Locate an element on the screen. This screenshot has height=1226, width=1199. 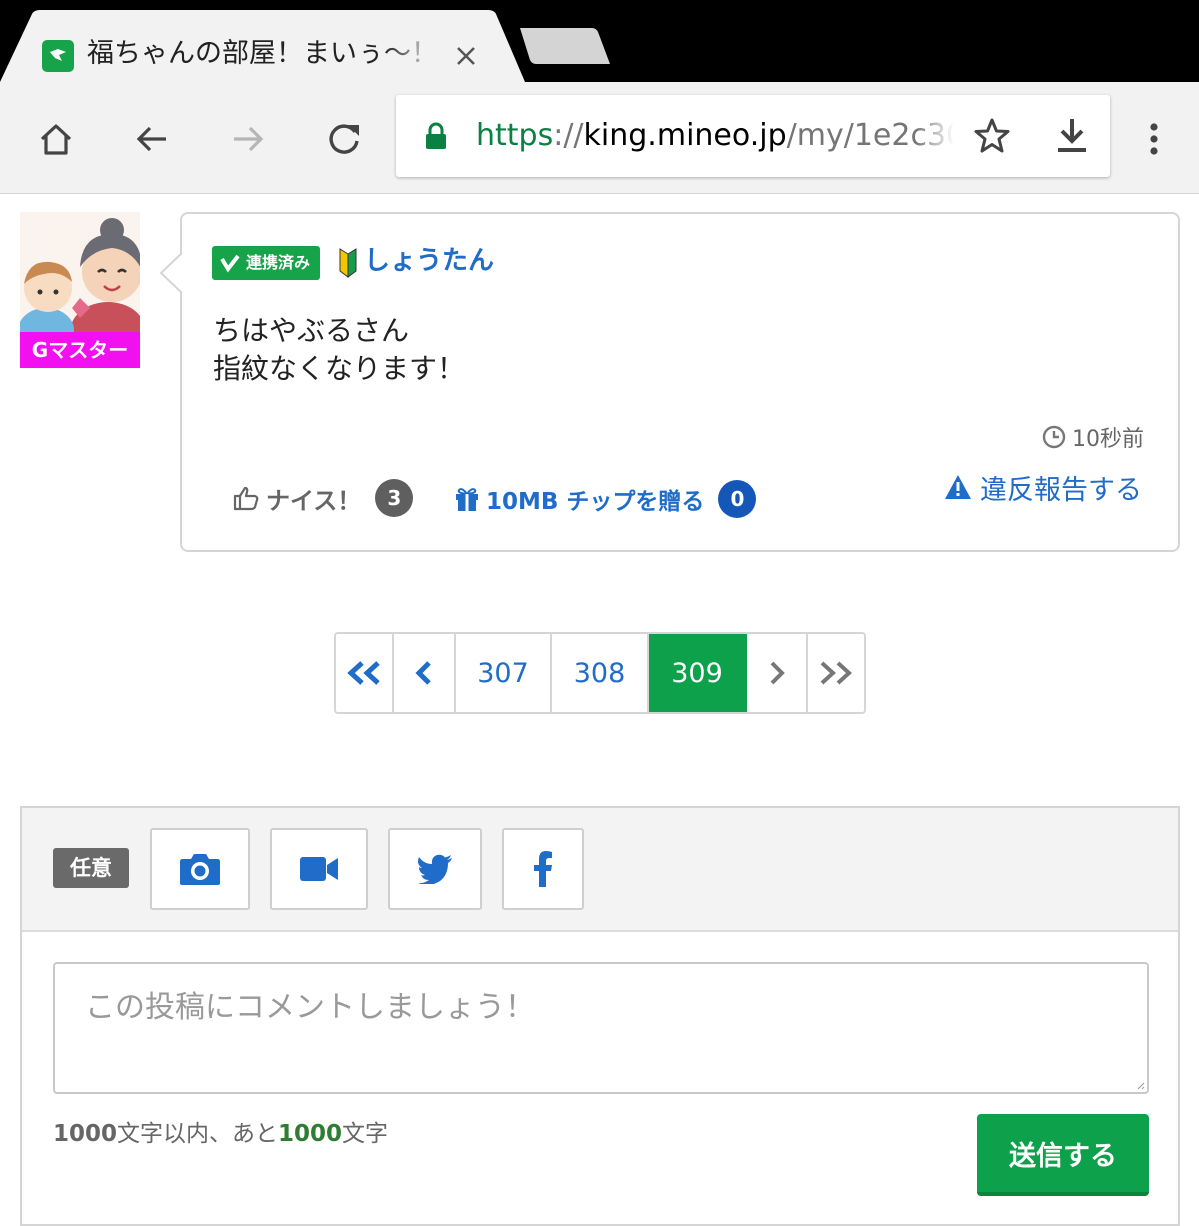
gift-icon is located at coordinates (467, 499).